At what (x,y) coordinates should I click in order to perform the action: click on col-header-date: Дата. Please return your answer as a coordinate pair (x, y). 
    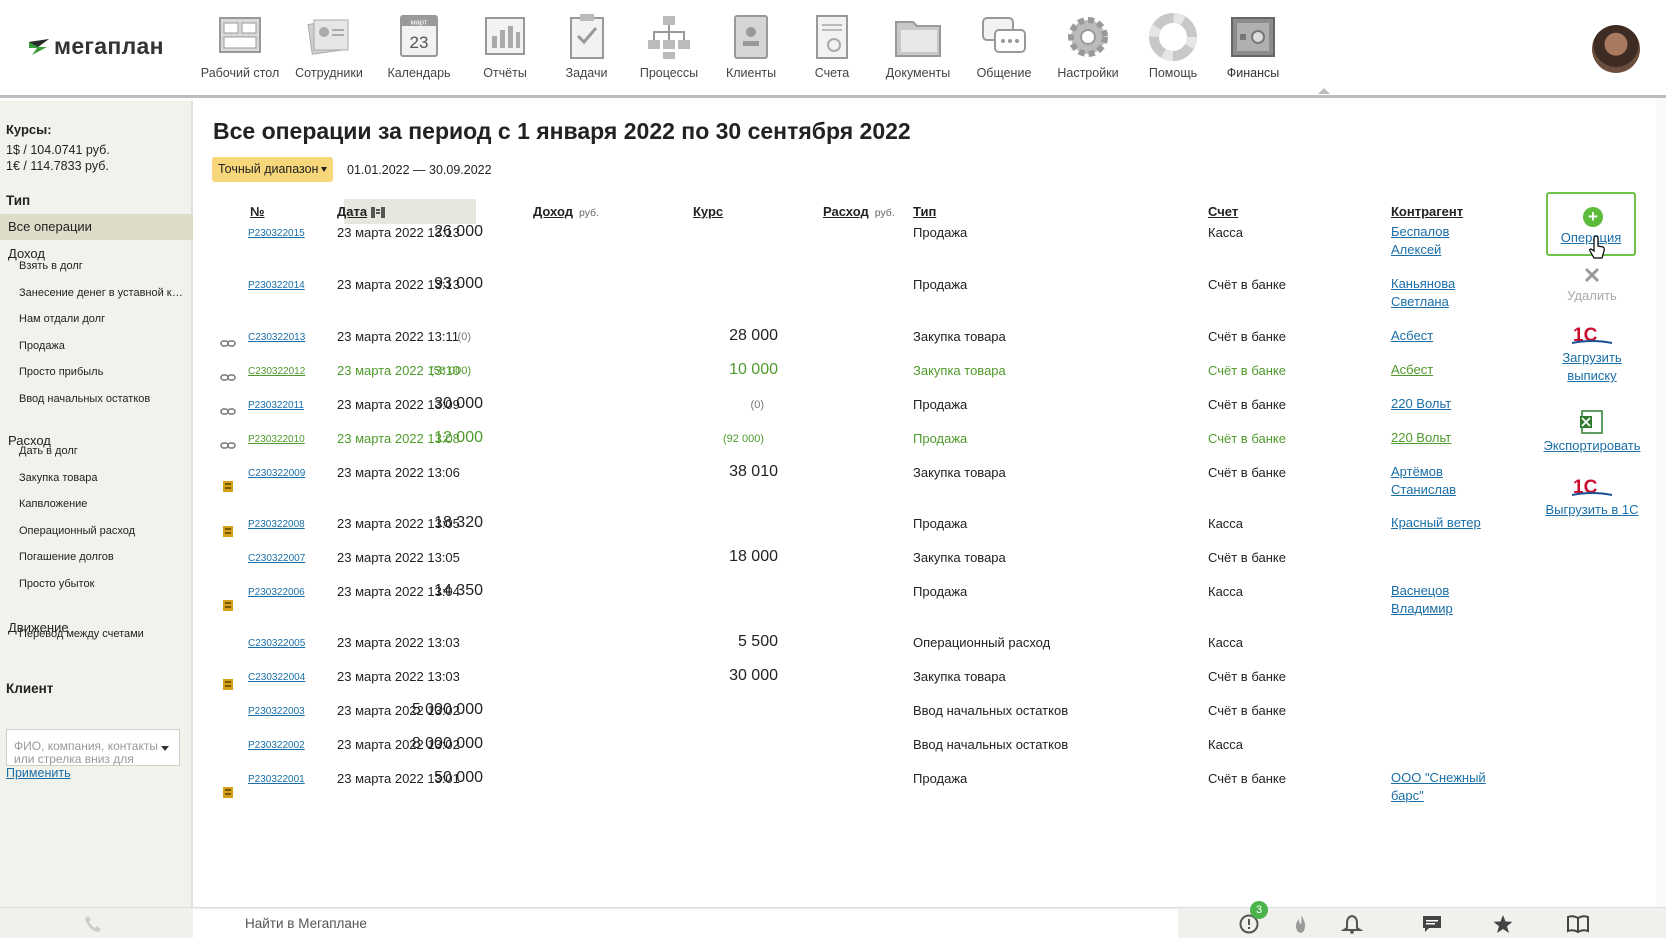
    Looking at the image, I should click on (361, 211).